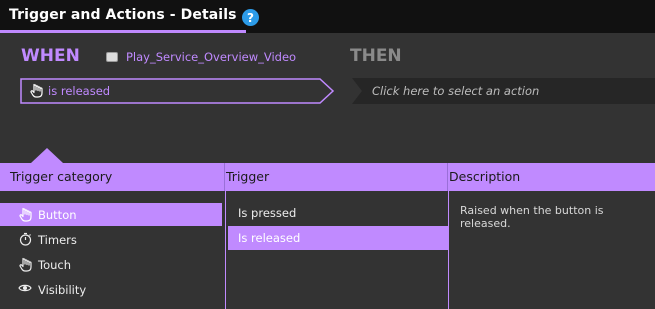 The image size is (655, 309). What do you see at coordinates (111, 264) in the screenshot?
I see `category-item-touch: Touch` at bounding box center [111, 264].